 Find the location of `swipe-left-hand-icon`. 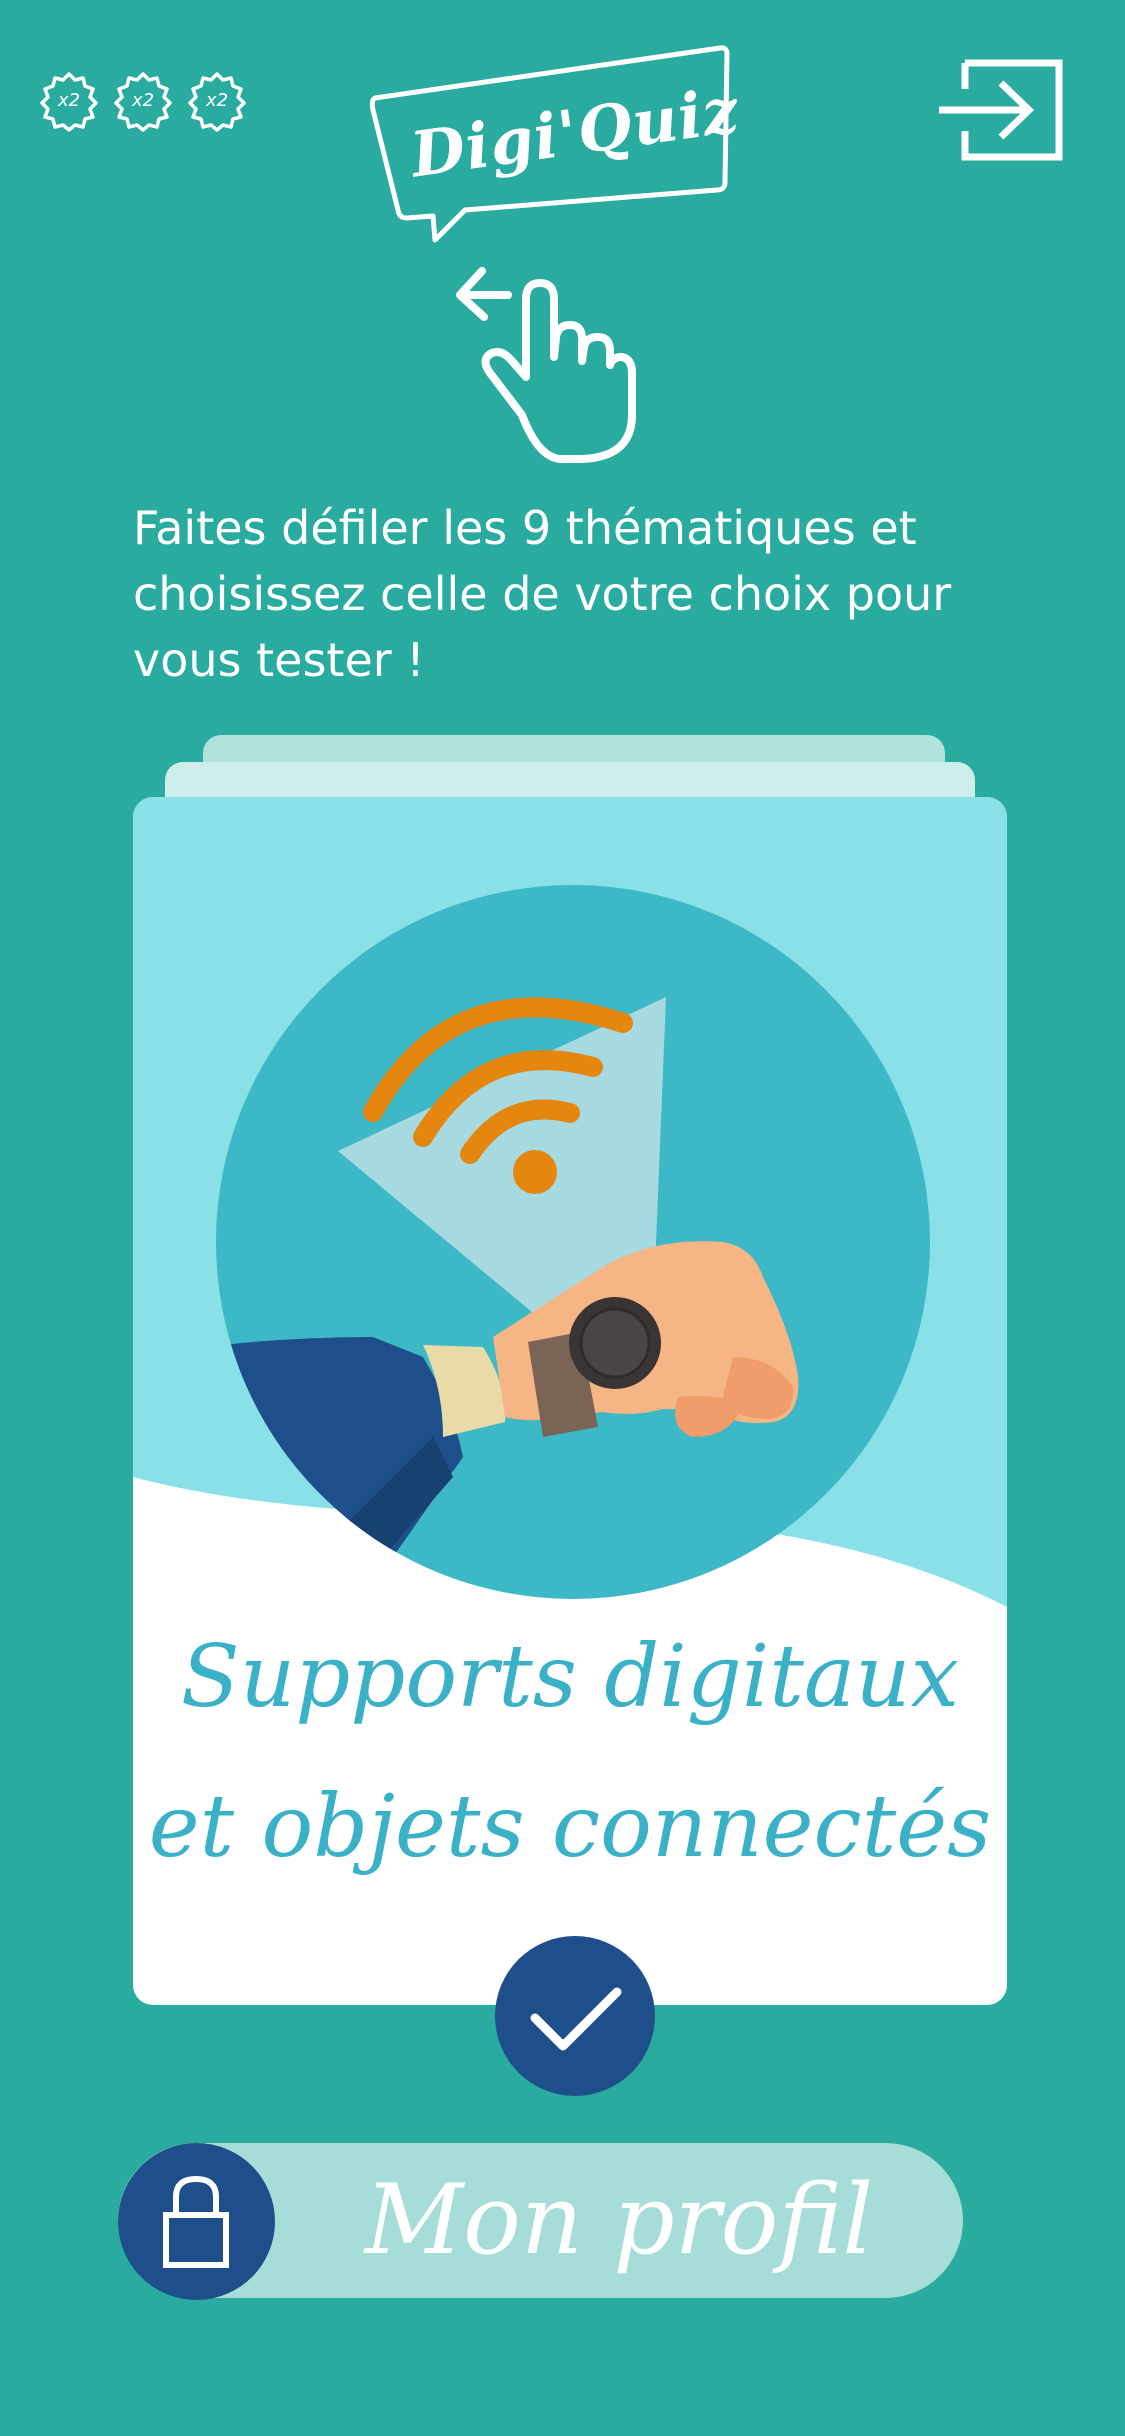

swipe-left-hand-icon is located at coordinates (546, 365).